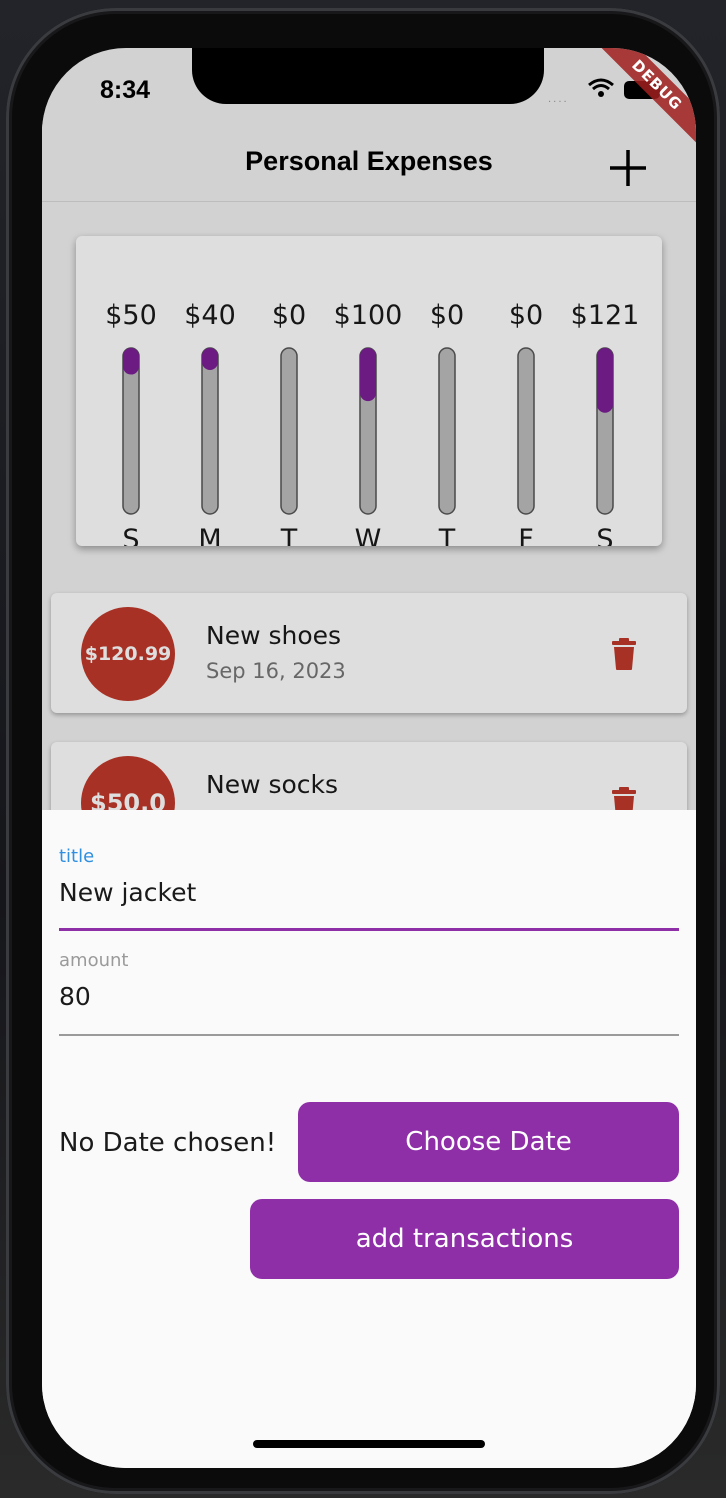 This screenshot has width=726, height=1498. I want to click on date-status-text: No Date chosen!, so click(168, 1143).